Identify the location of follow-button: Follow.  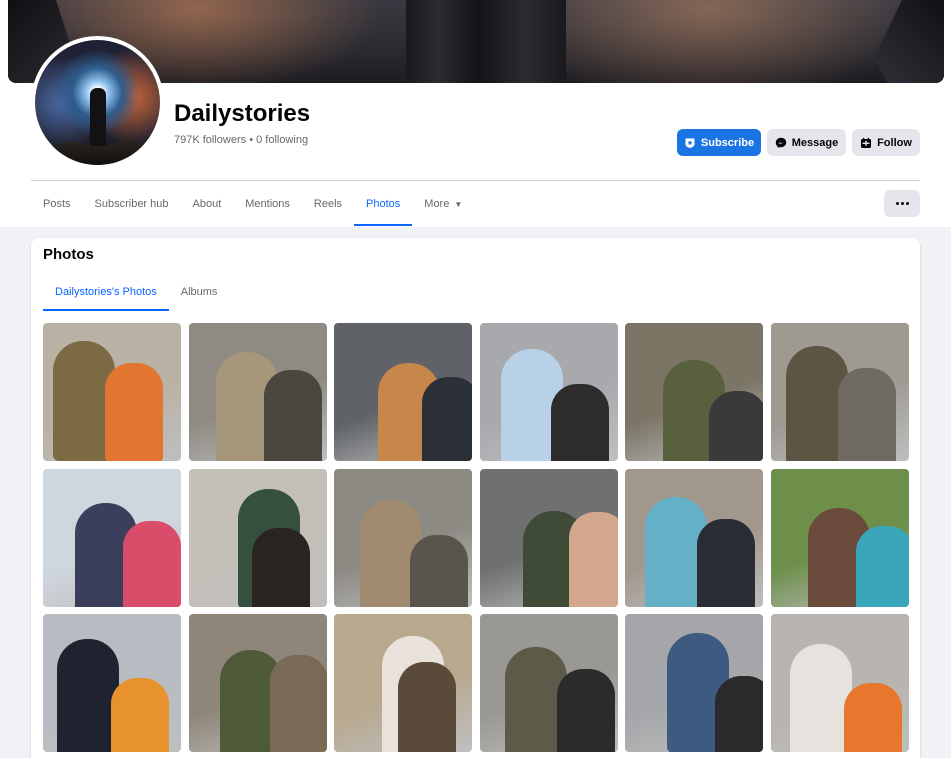
(886, 142).